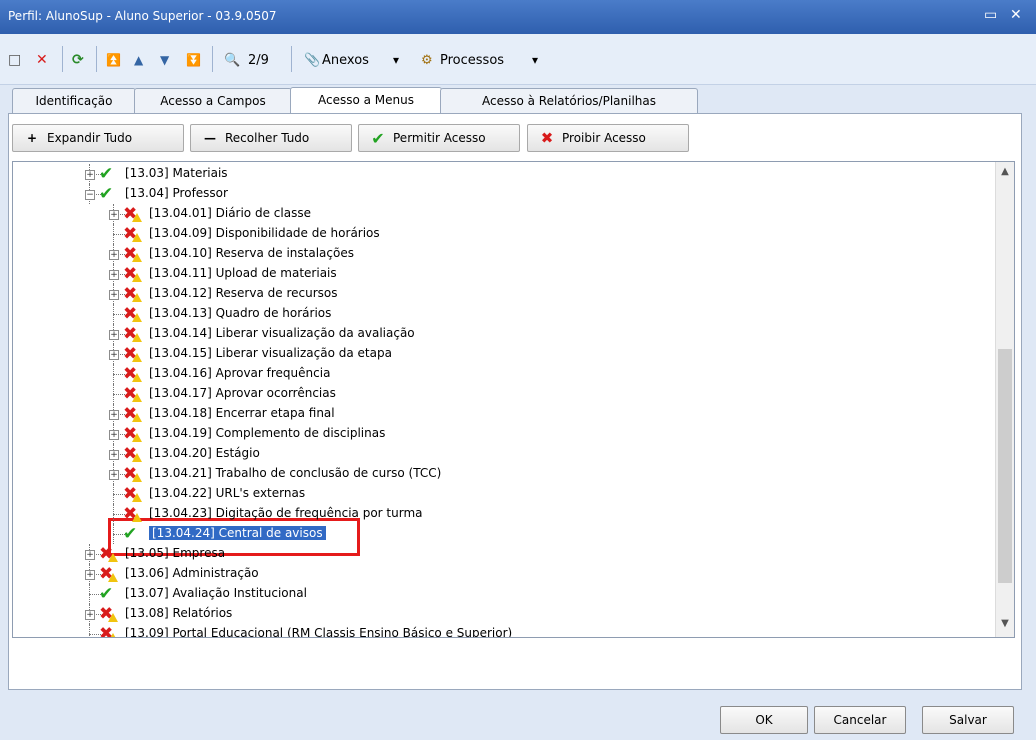 The image size is (1036, 740). Describe the element at coordinates (493, 374) in the screenshot. I see `tree-row: ✖ [13.04.16] Aprovar frequência` at that location.